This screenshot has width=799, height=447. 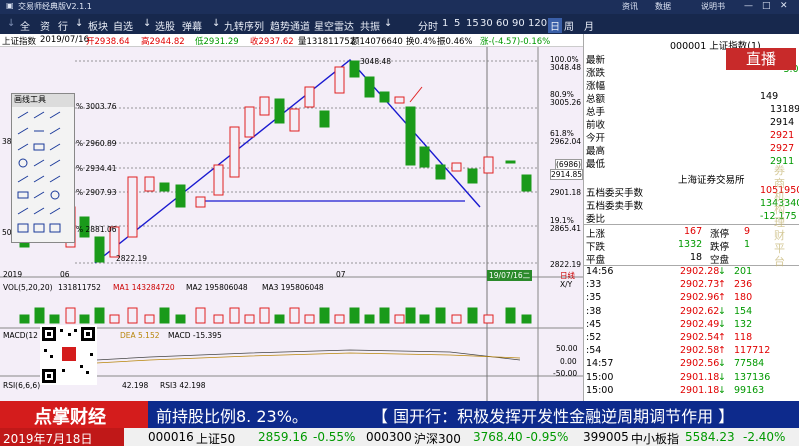 I want to click on data-link: 数据, so click(x=663, y=6).